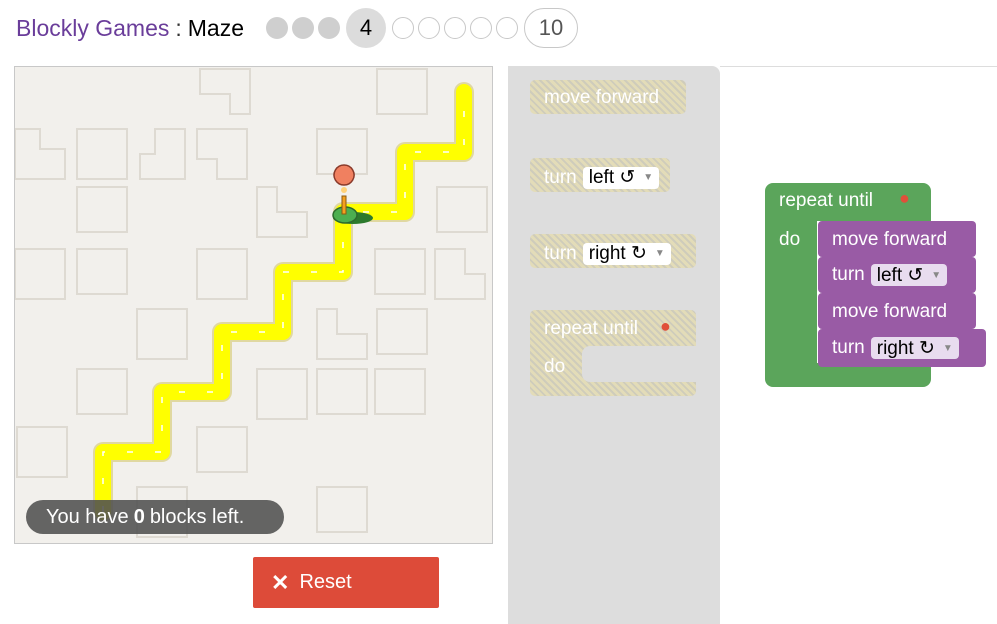 Image resolution: width=997 pixels, height=624 pixels. I want to click on level-8-dot, so click(481, 28).